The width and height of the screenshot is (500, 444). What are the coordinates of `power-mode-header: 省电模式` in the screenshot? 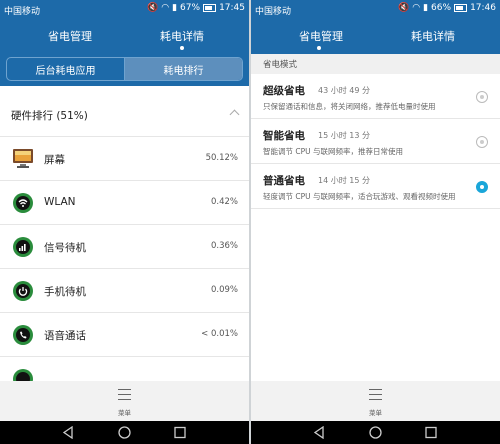 It's located at (375, 64).